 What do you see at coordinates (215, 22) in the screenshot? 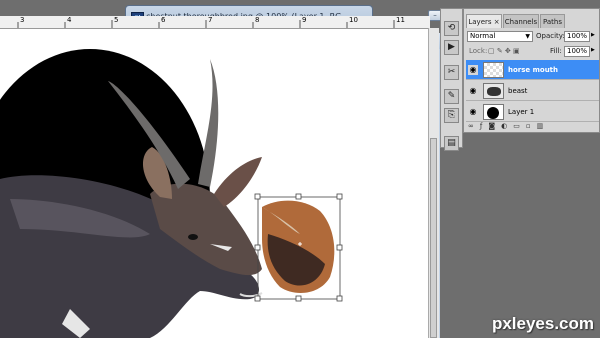
I see `horizontal-ruler: 3 4 5 6 7 8 9 10 11` at bounding box center [215, 22].